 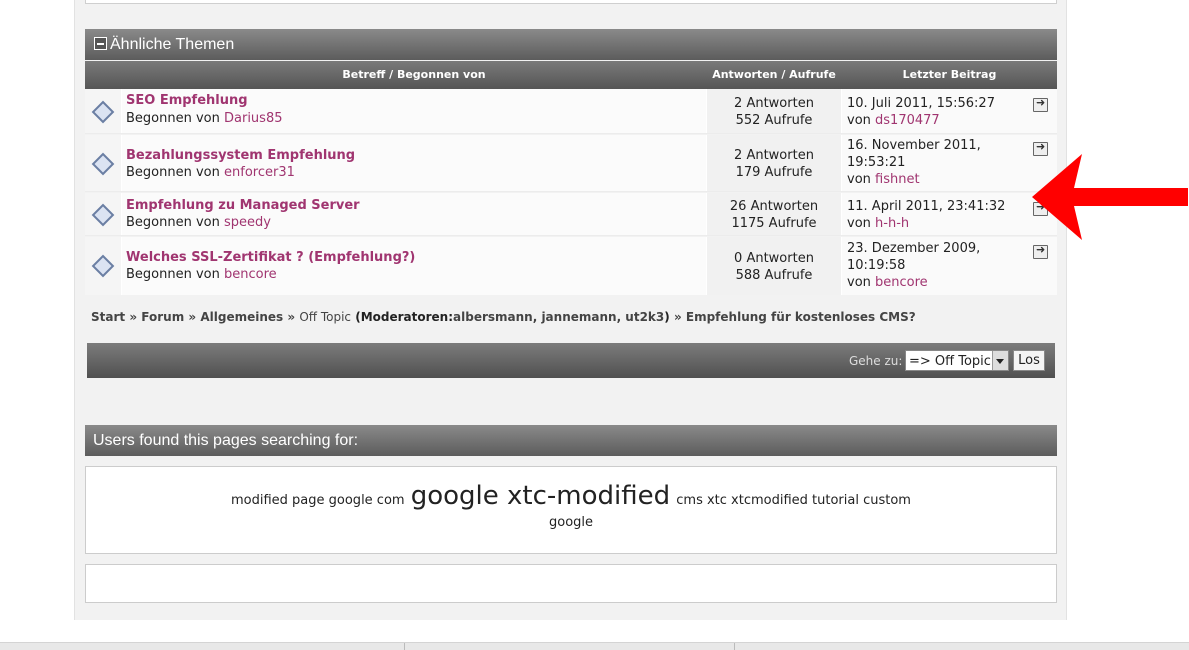 I want to click on go-button: Los, so click(x=1029, y=360).